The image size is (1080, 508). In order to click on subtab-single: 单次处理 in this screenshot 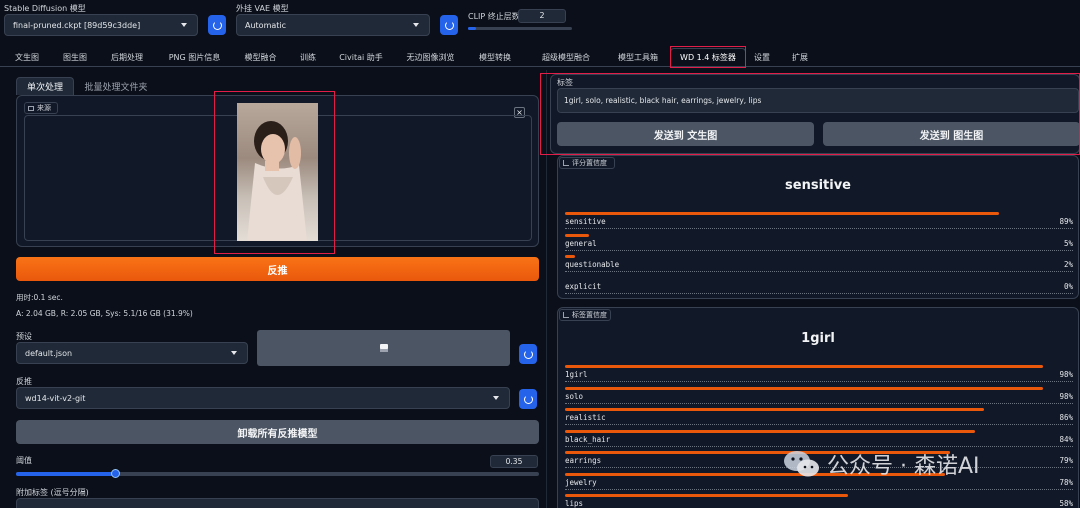, I will do `click(45, 86)`.